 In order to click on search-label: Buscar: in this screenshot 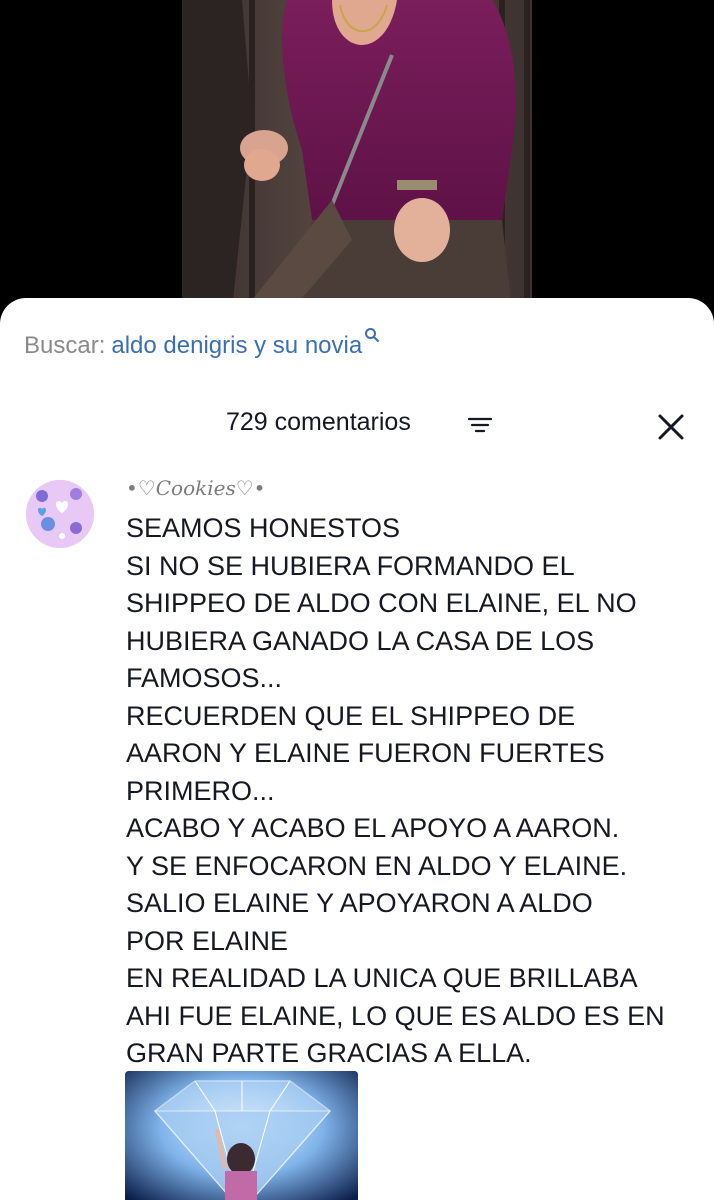, I will do `click(65, 345)`.